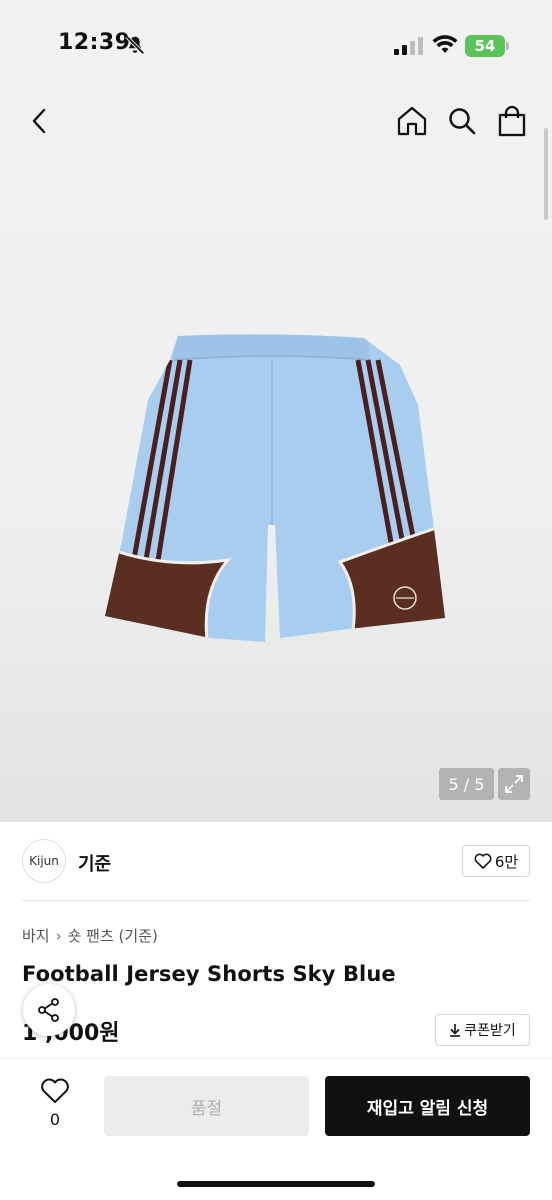 The width and height of the screenshot is (552, 1200). I want to click on scrollbar, so click(546, 174).